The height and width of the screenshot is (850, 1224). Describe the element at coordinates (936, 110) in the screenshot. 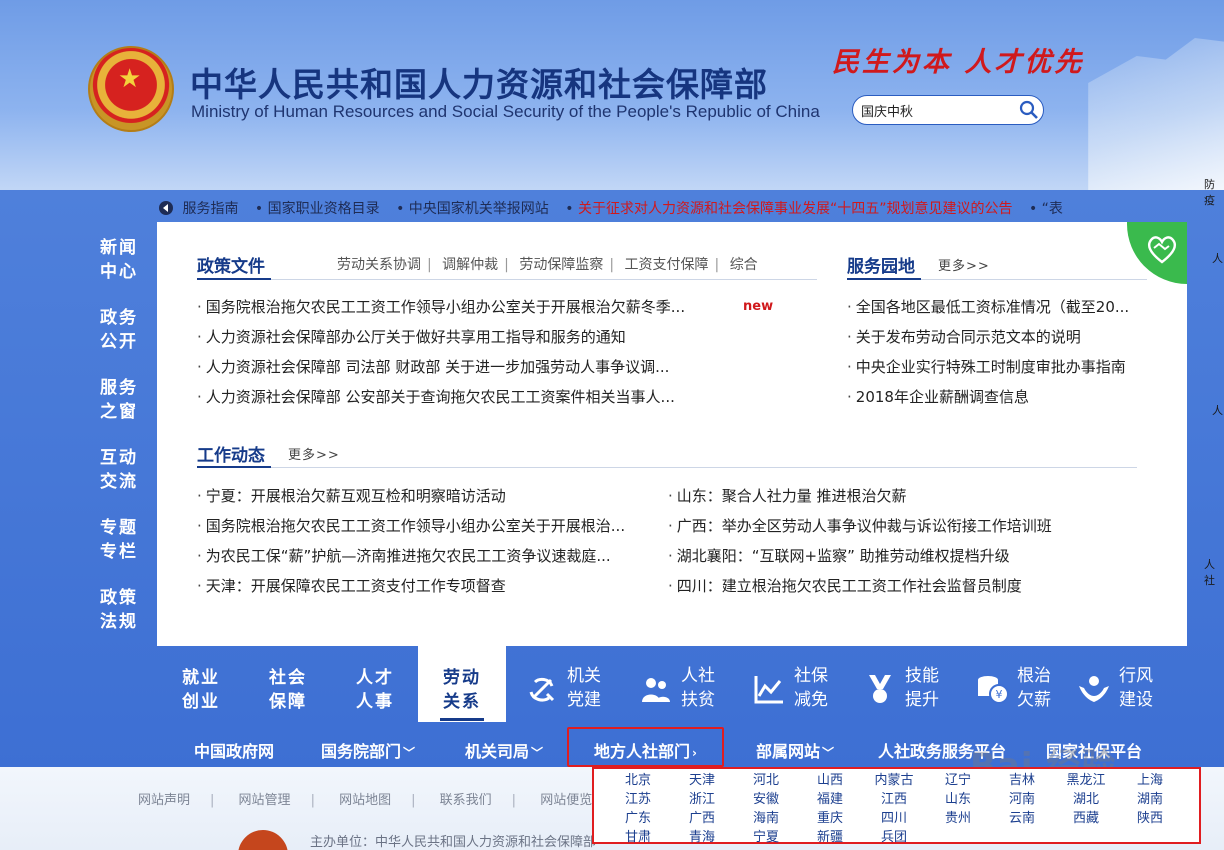

I see `search-input` at that location.